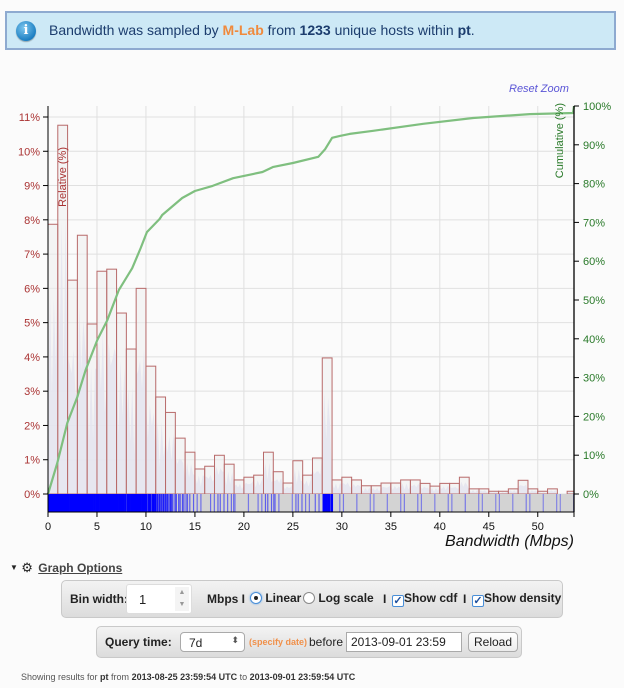 Image resolution: width=624 pixels, height=688 pixels. What do you see at coordinates (256, 598) in the screenshot?
I see `linear-radio` at bounding box center [256, 598].